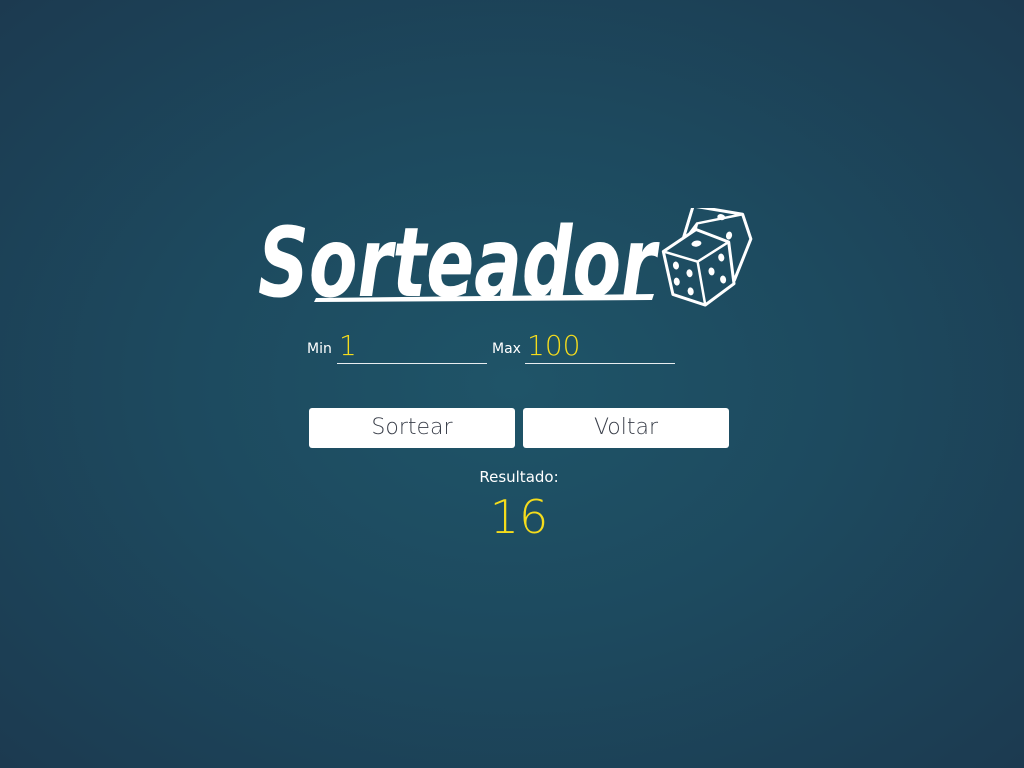  What do you see at coordinates (626, 428) in the screenshot?
I see `back-button: Voltar` at bounding box center [626, 428].